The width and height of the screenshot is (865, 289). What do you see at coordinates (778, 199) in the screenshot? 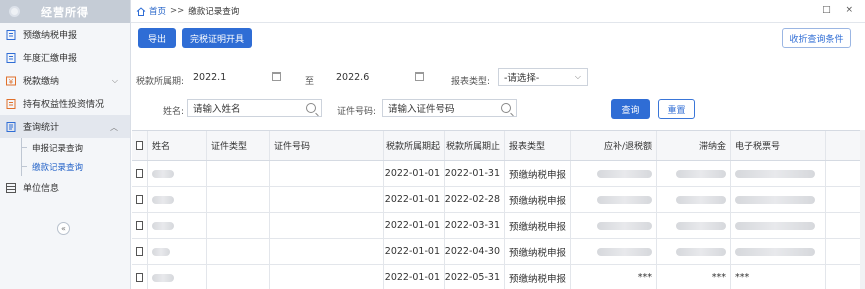
I see `ticket-cell` at bounding box center [778, 199].